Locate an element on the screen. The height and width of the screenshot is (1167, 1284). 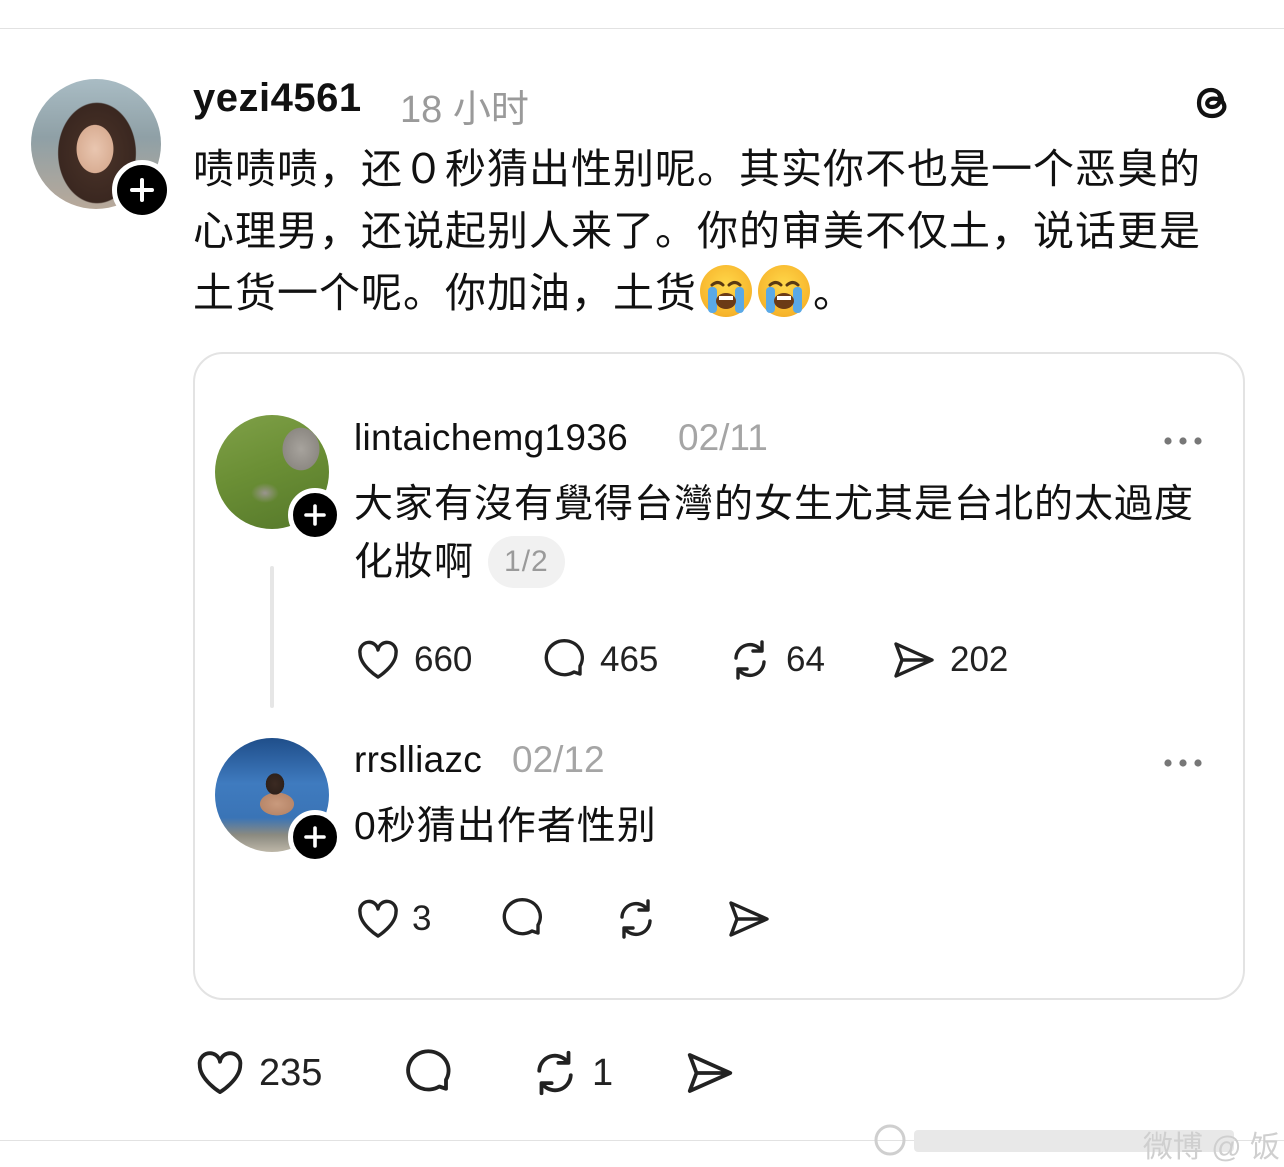
quoted-text: 大家有沒有覺得台灣的女生尤其是台北的太過度化妝啊 1/2 is located at coordinates (784, 534).